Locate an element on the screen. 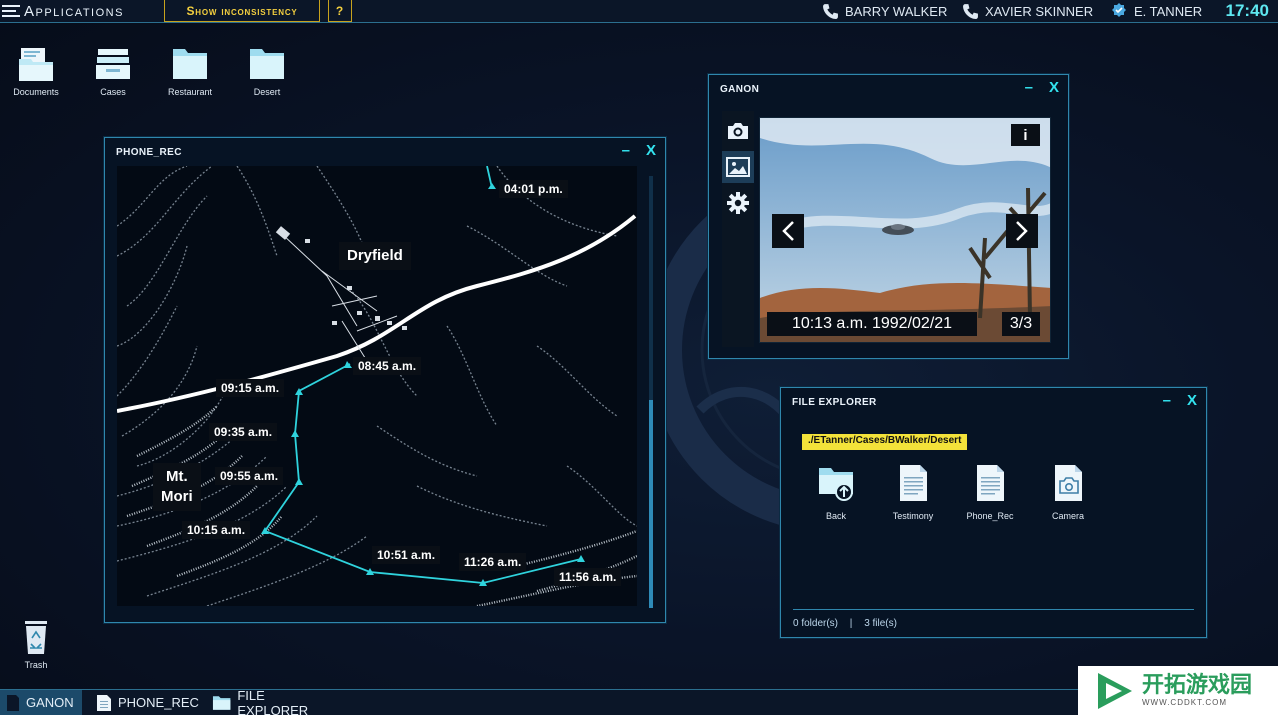 Image resolution: width=1278 pixels, height=715 pixels. timestamp-label: 10:15 a.m. is located at coordinates (216, 530).